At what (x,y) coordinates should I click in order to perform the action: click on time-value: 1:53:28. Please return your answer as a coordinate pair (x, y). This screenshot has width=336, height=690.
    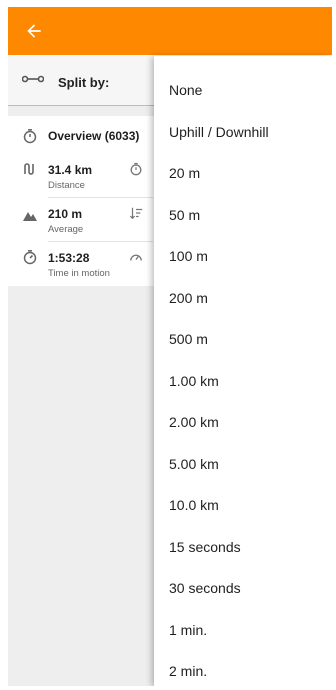
    Looking at the image, I should click on (69, 258).